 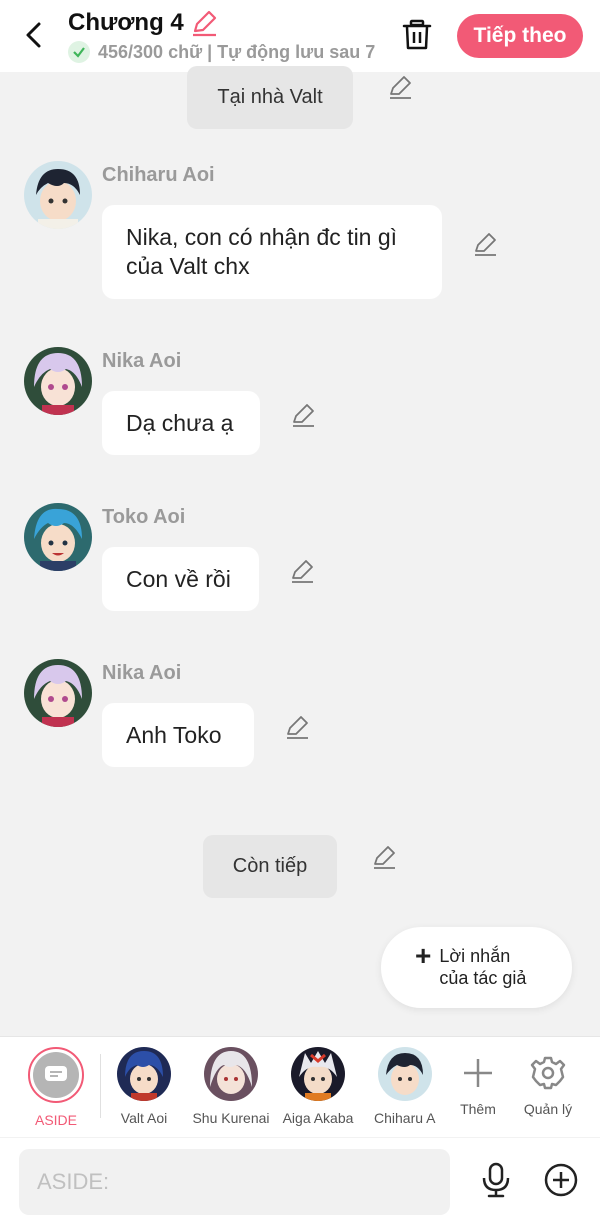 What do you see at coordinates (483, 967) in the screenshot?
I see `author-note-label: Lời nhắn của tác giả` at bounding box center [483, 967].